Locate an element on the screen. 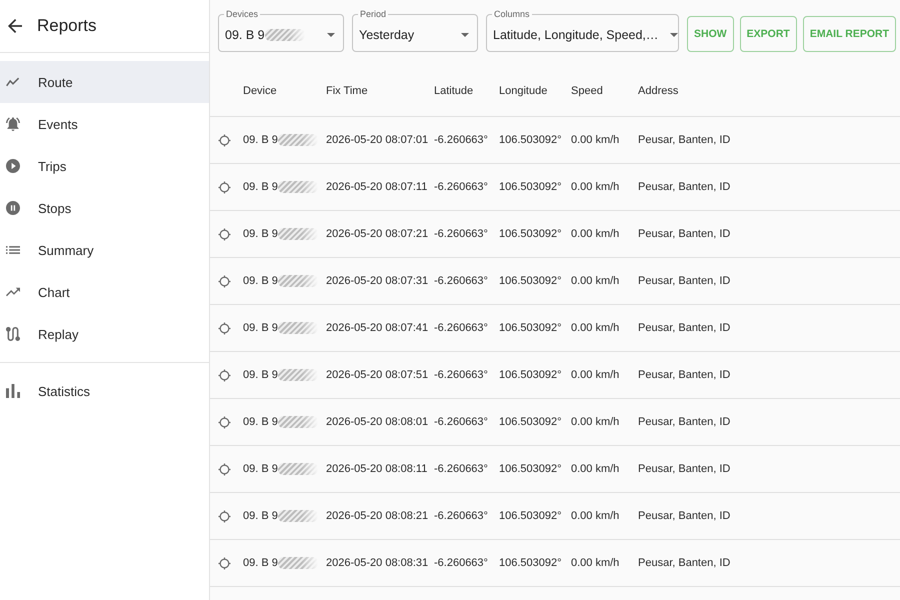 The height and width of the screenshot is (600, 900). column-header: Speed is located at coordinates (587, 90).